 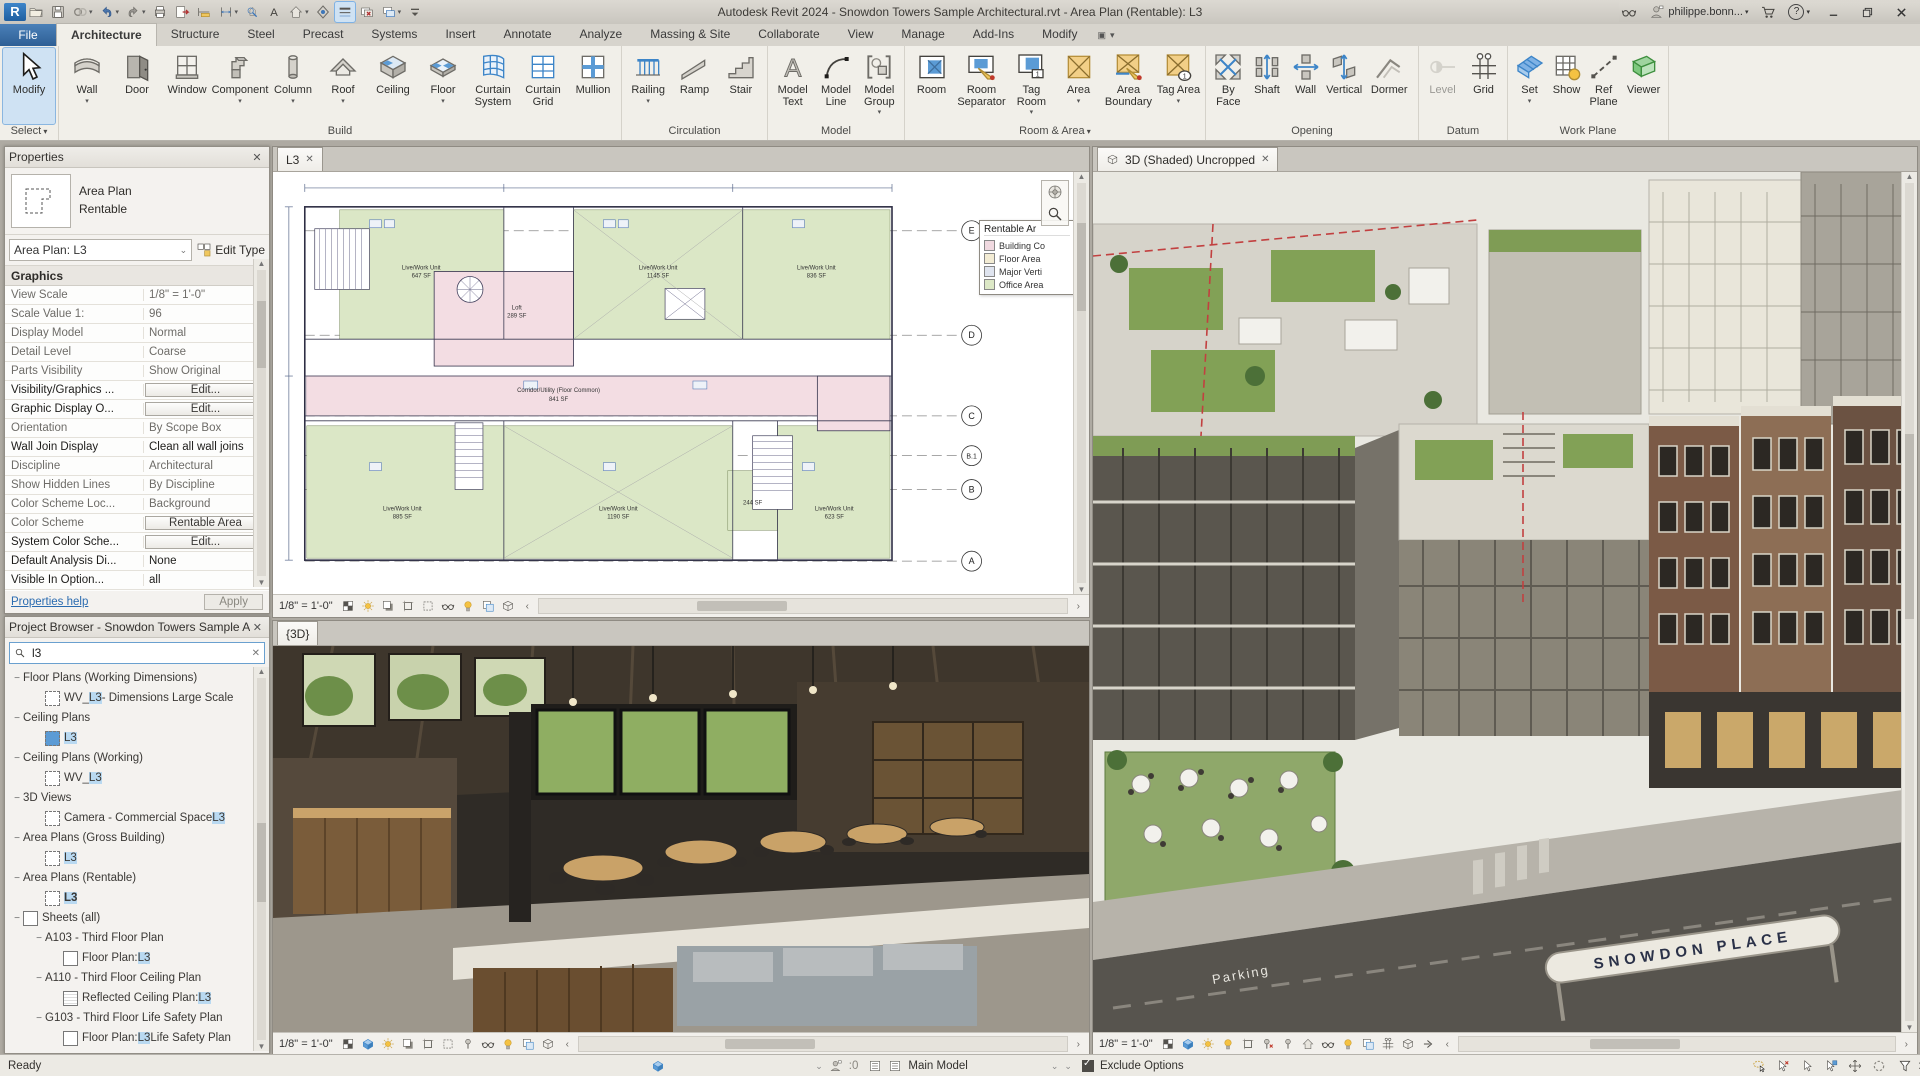 What do you see at coordinates (1676, 1044) in the screenshot?
I see `exterior-horizontal-scrollbar` at bounding box center [1676, 1044].